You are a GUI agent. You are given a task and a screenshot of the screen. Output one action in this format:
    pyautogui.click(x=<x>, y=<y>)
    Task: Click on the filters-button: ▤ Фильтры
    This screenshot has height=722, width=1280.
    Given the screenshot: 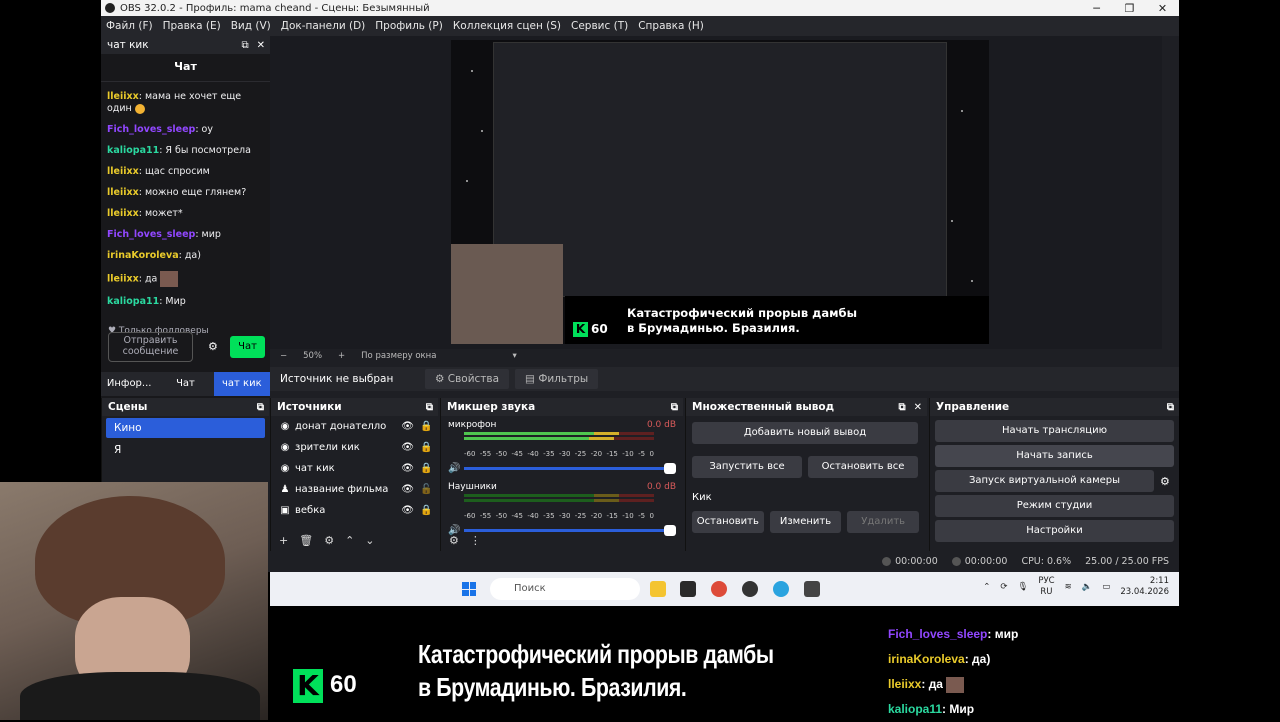 What is the action you would take?
    pyautogui.click(x=557, y=379)
    